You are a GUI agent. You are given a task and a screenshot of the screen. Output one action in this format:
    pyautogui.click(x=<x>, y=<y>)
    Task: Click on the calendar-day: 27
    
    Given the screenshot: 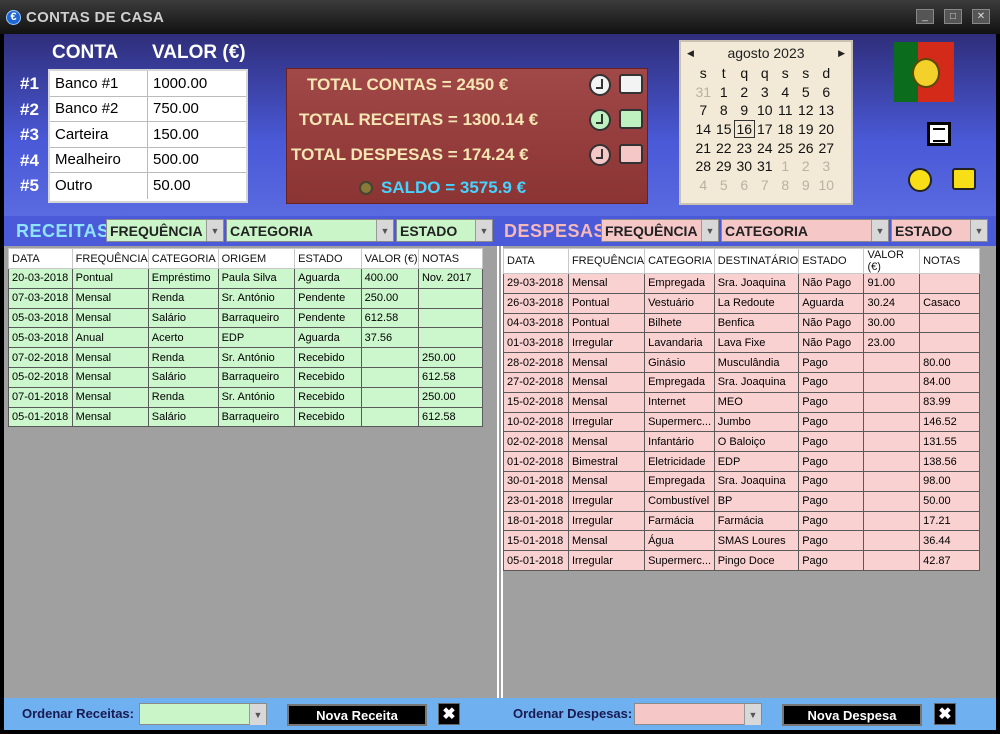 What is the action you would take?
    pyautogui.click(x=826, y=147)
    